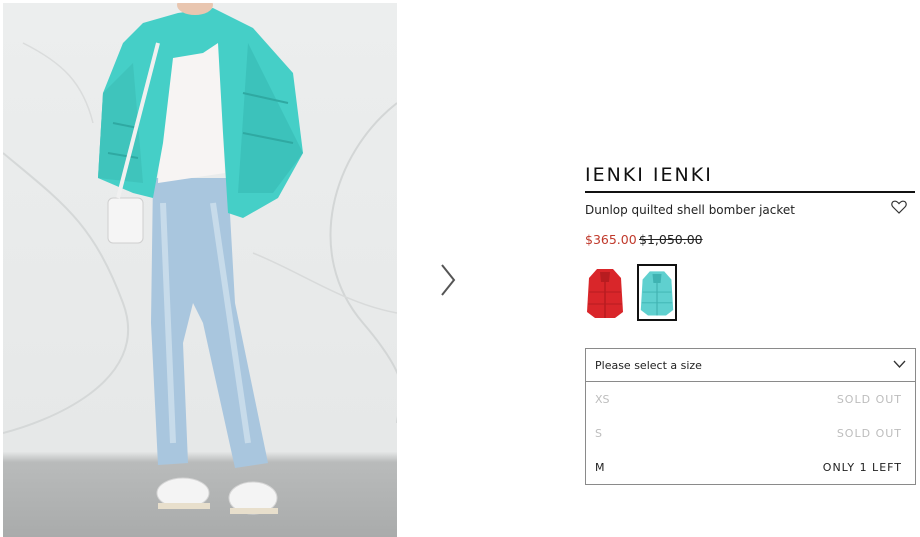 The image size is (920, 537). I want to click on heart-icon, so click(899, 207).